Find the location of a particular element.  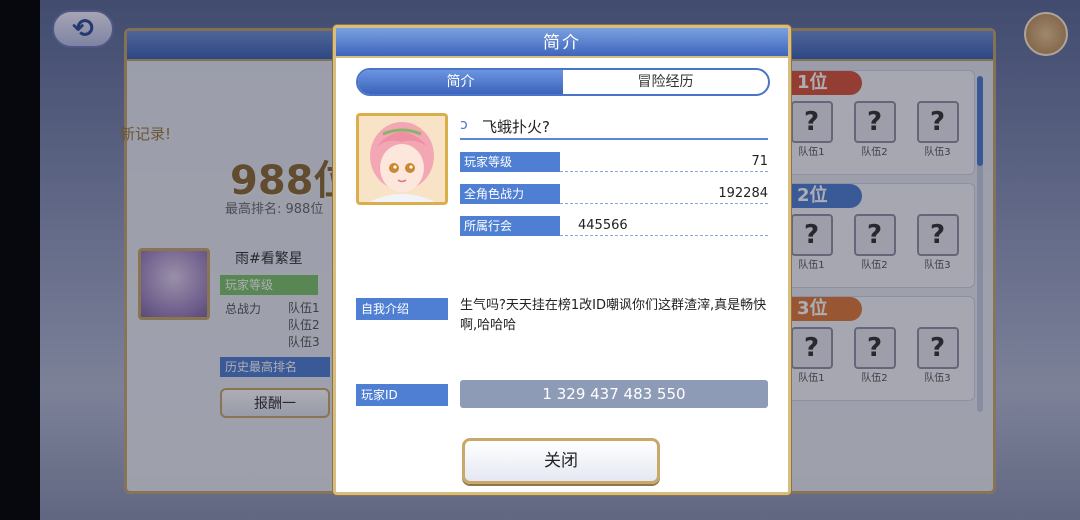

tab-adventure: 冒险经历 is located at coordinates (665, 82).